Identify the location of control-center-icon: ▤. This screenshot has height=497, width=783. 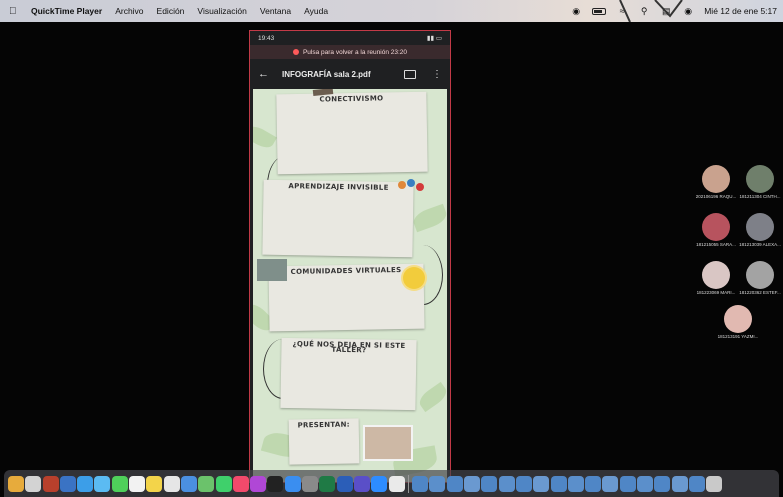
(666, 11).